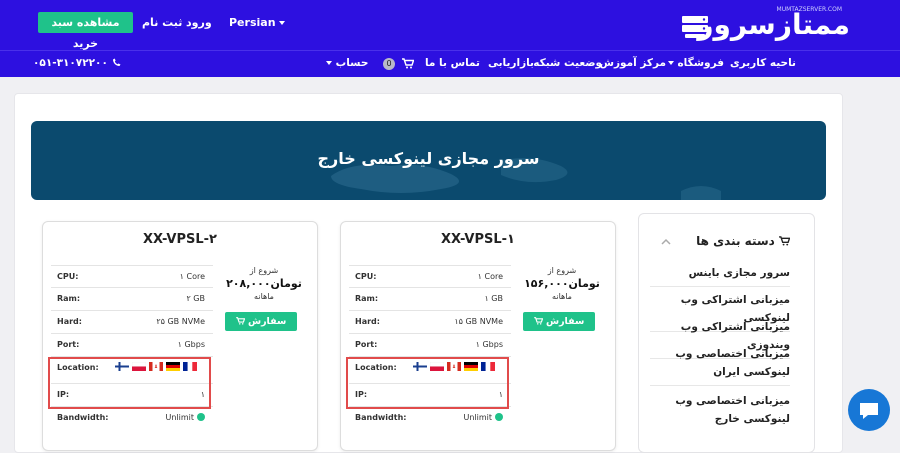  I want to click on nav-network-status: وضعیت شبکه, so click(567, 63).